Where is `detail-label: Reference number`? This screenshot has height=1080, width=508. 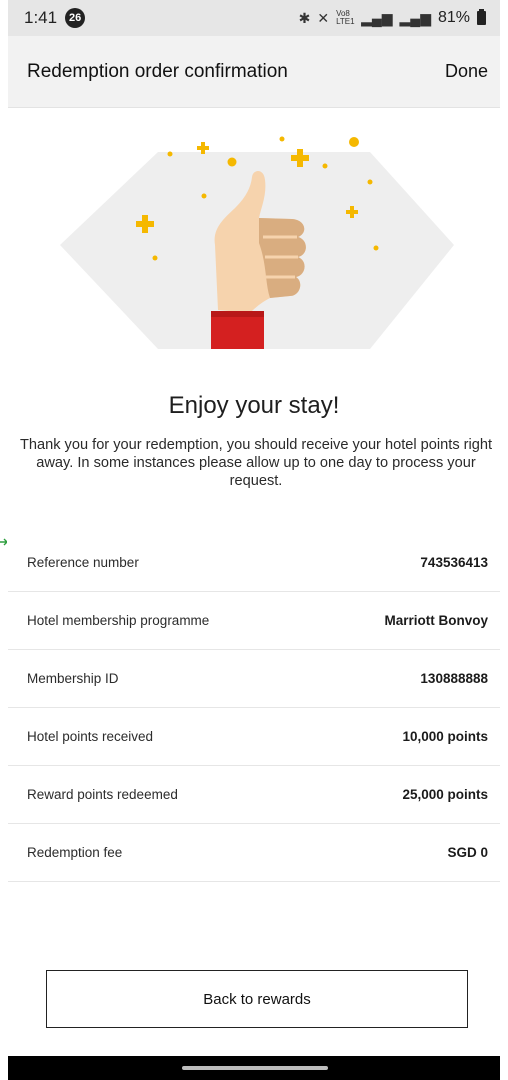
detail-label: Reference number is located at coordinates (83, 562).